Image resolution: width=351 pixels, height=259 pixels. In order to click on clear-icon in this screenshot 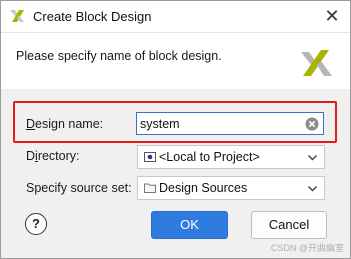, I will do `click(312, 124)`.